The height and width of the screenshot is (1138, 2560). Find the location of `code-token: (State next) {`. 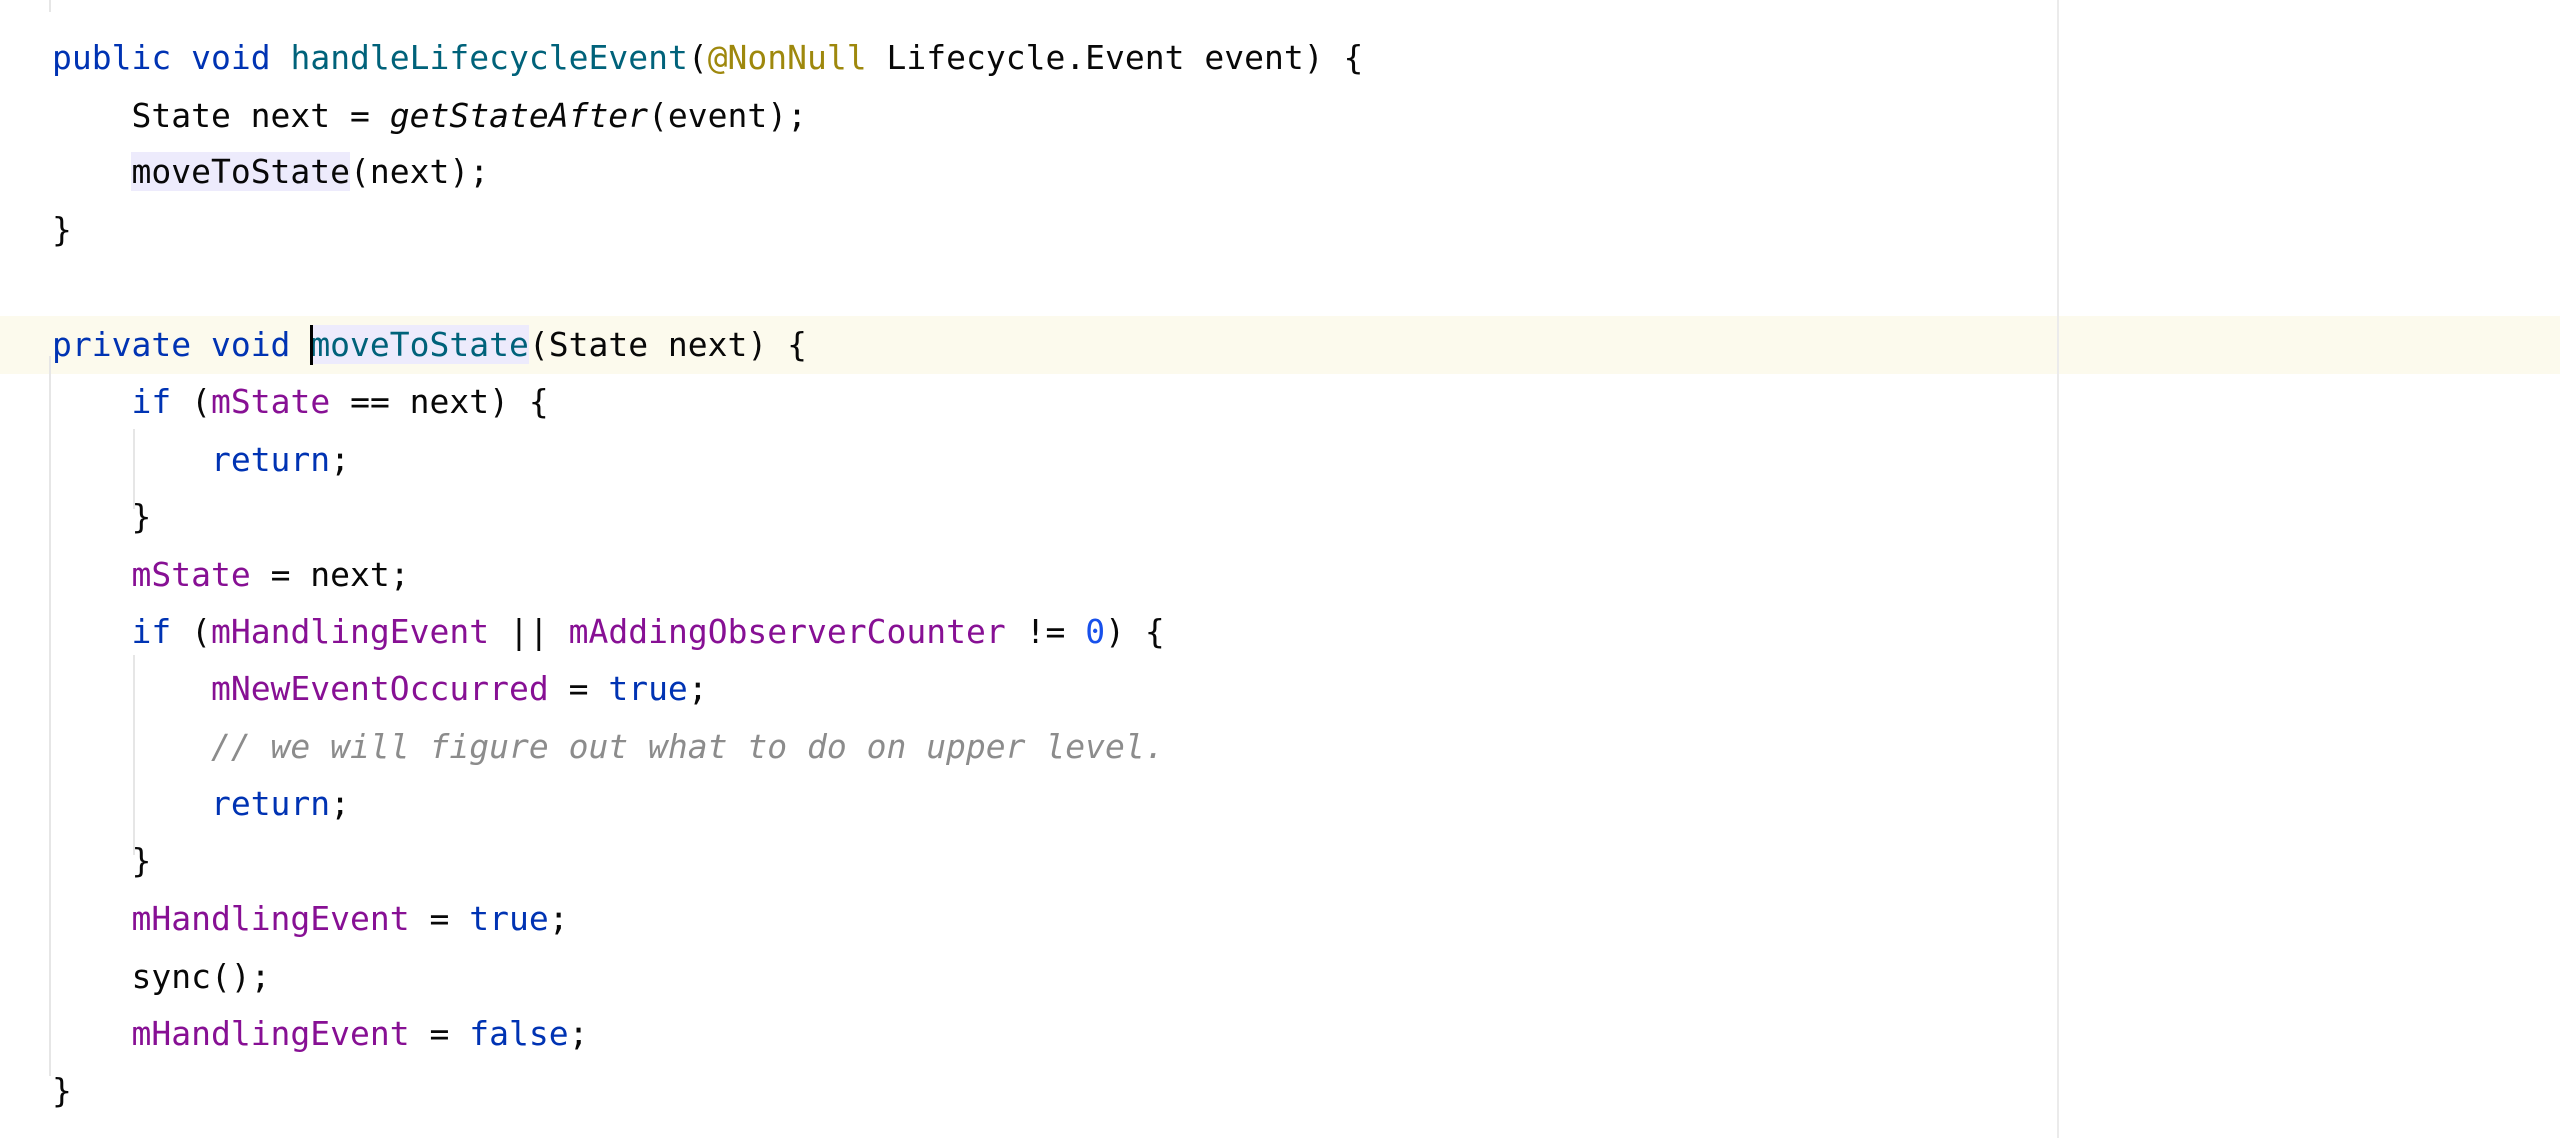

code-token: (State next) { is located at coordinates (668, 344).